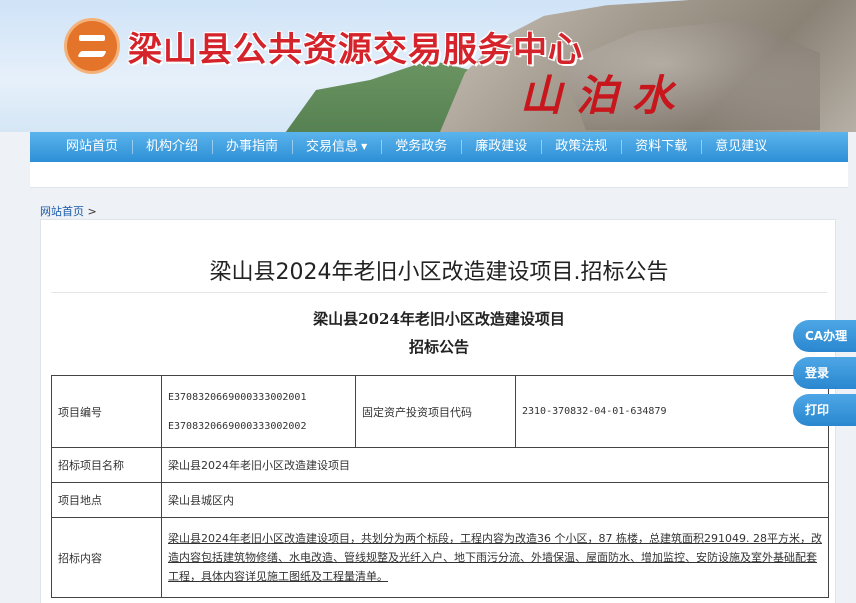 This screenshot has width=856, height=603. Describe the element at coordinates (439, 319) in the screenshot. I see `article-subtitle: 梁山县2024年老旧小区改造建设项目` at that location.